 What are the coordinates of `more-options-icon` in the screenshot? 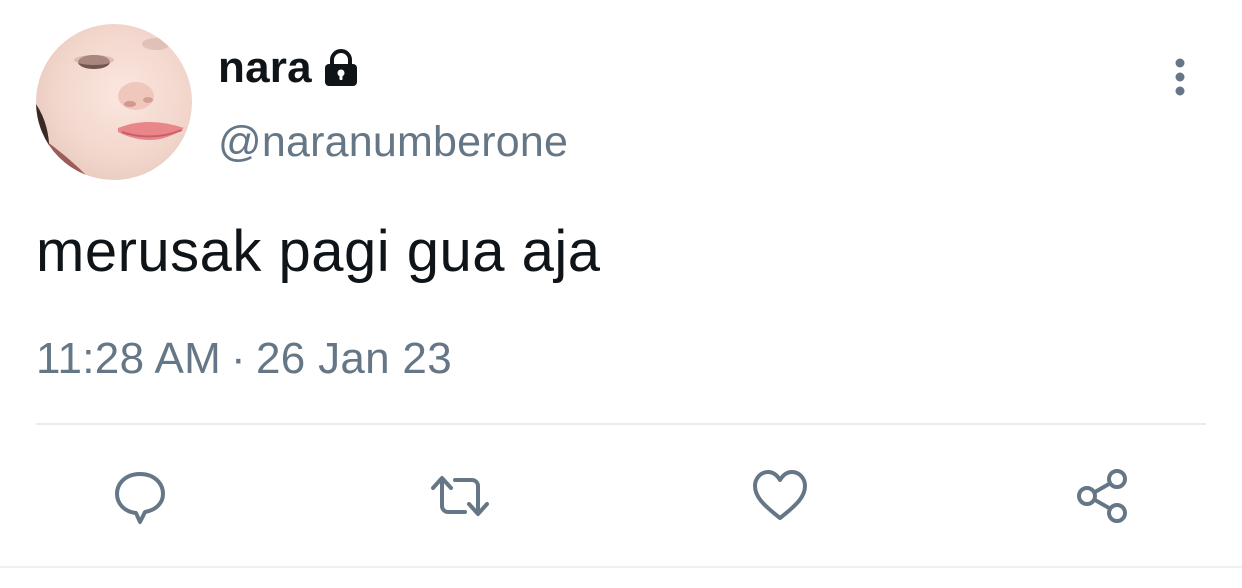 It's located at (1180, 77).